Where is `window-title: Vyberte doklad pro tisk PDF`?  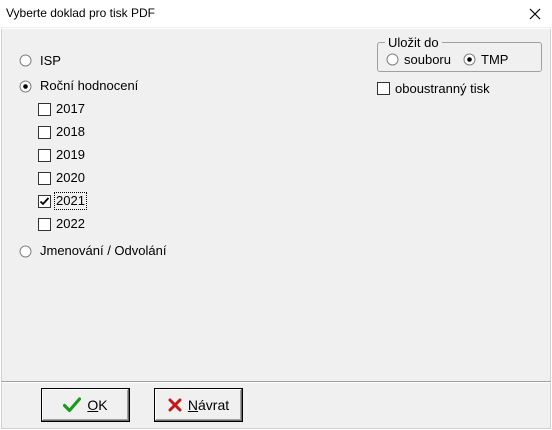 window-title: Vyberte doklad pro tisk PDF is located at coordinates (80, 13).